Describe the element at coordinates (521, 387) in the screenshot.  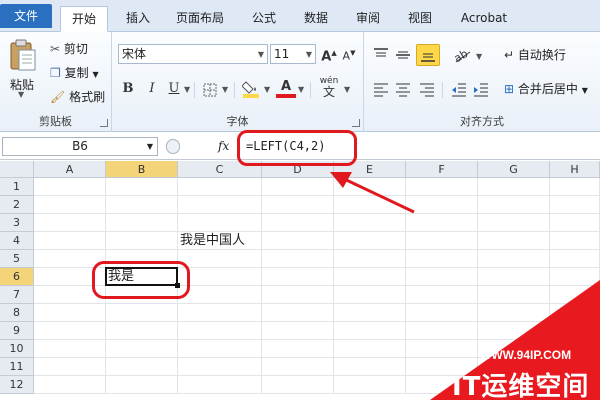
I see `watermark-text: IT运维空间` at that location.